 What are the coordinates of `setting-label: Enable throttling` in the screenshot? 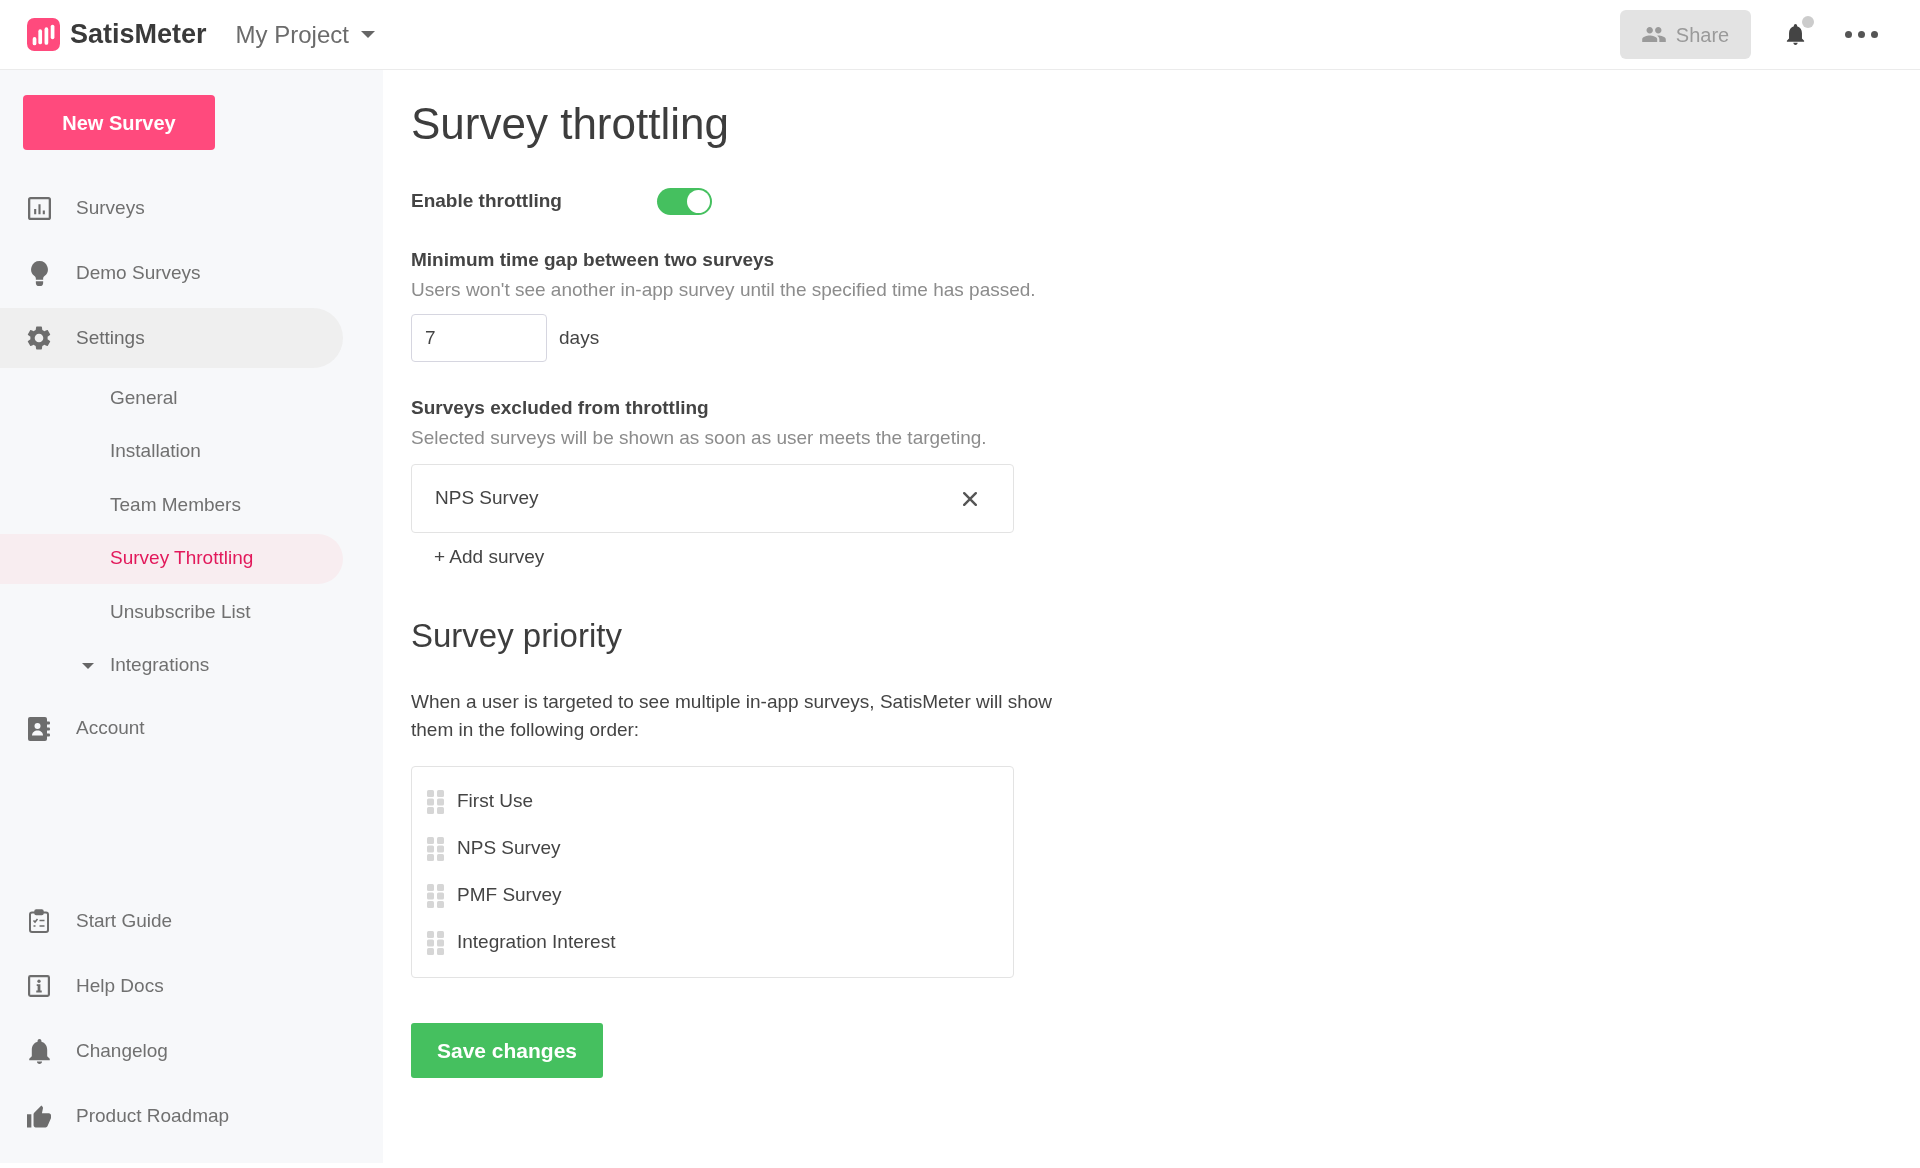 It's located at (487, 200).